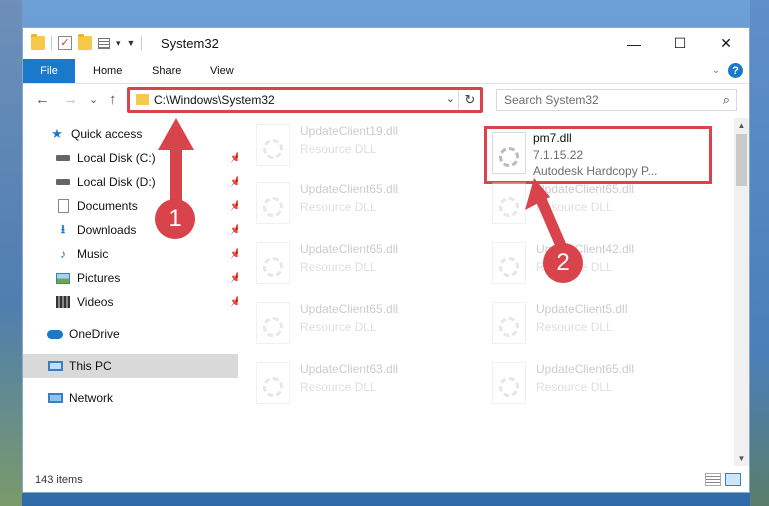 This screenshot has width=769, height=506. I want to click on sidebar-item-network: Network, so click(131, 398).